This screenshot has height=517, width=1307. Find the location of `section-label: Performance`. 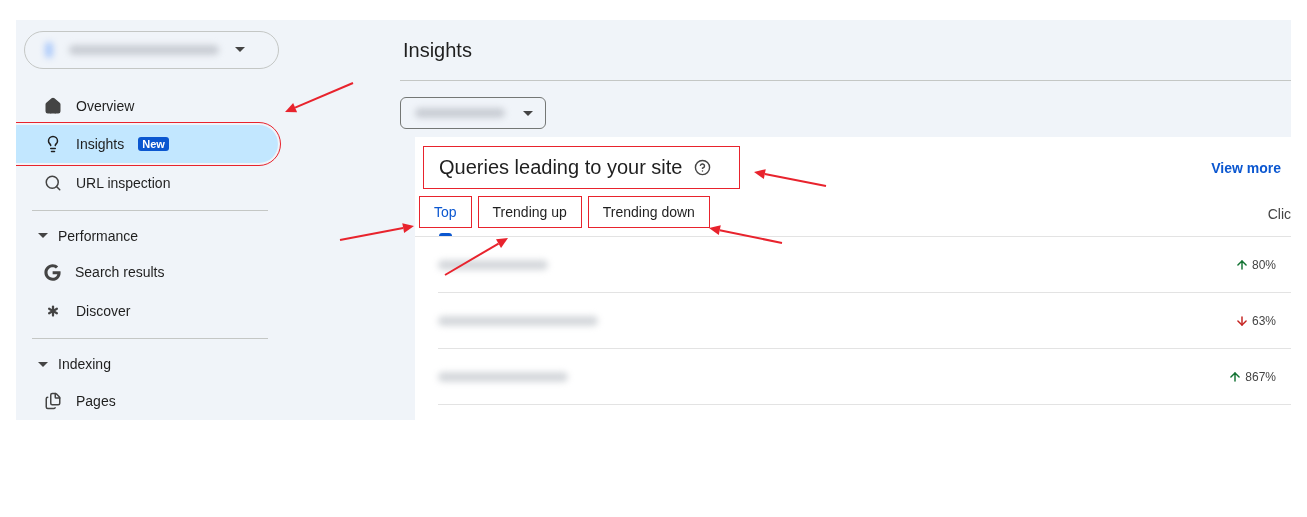

section-label: Performance is located at coordinates (98, 236).